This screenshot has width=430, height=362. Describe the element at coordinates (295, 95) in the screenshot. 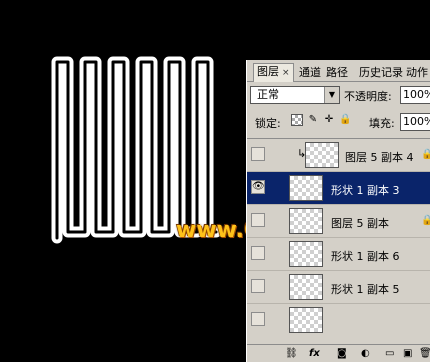

I see `blend-mode-select: 正常 ▼` at that location.